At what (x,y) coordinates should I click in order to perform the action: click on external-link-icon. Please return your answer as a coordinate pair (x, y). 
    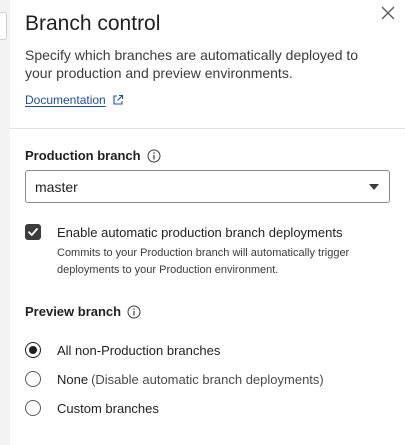
    Looking at the image, I should click on (118, 99).